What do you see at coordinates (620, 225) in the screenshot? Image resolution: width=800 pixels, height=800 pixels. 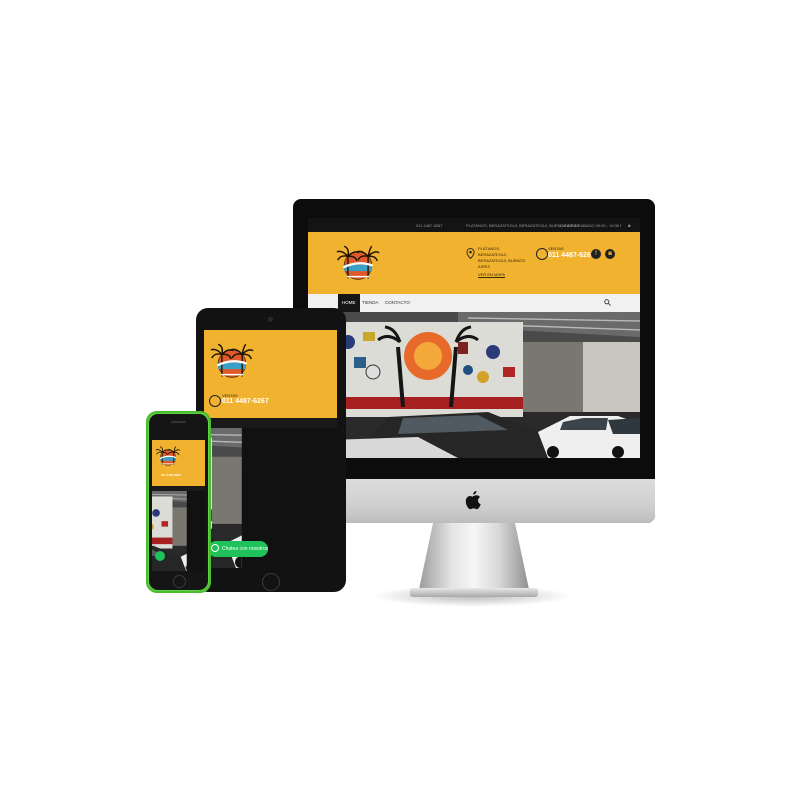 I see `topbar-facebook-icon: f` at bounding box center [620, 225].